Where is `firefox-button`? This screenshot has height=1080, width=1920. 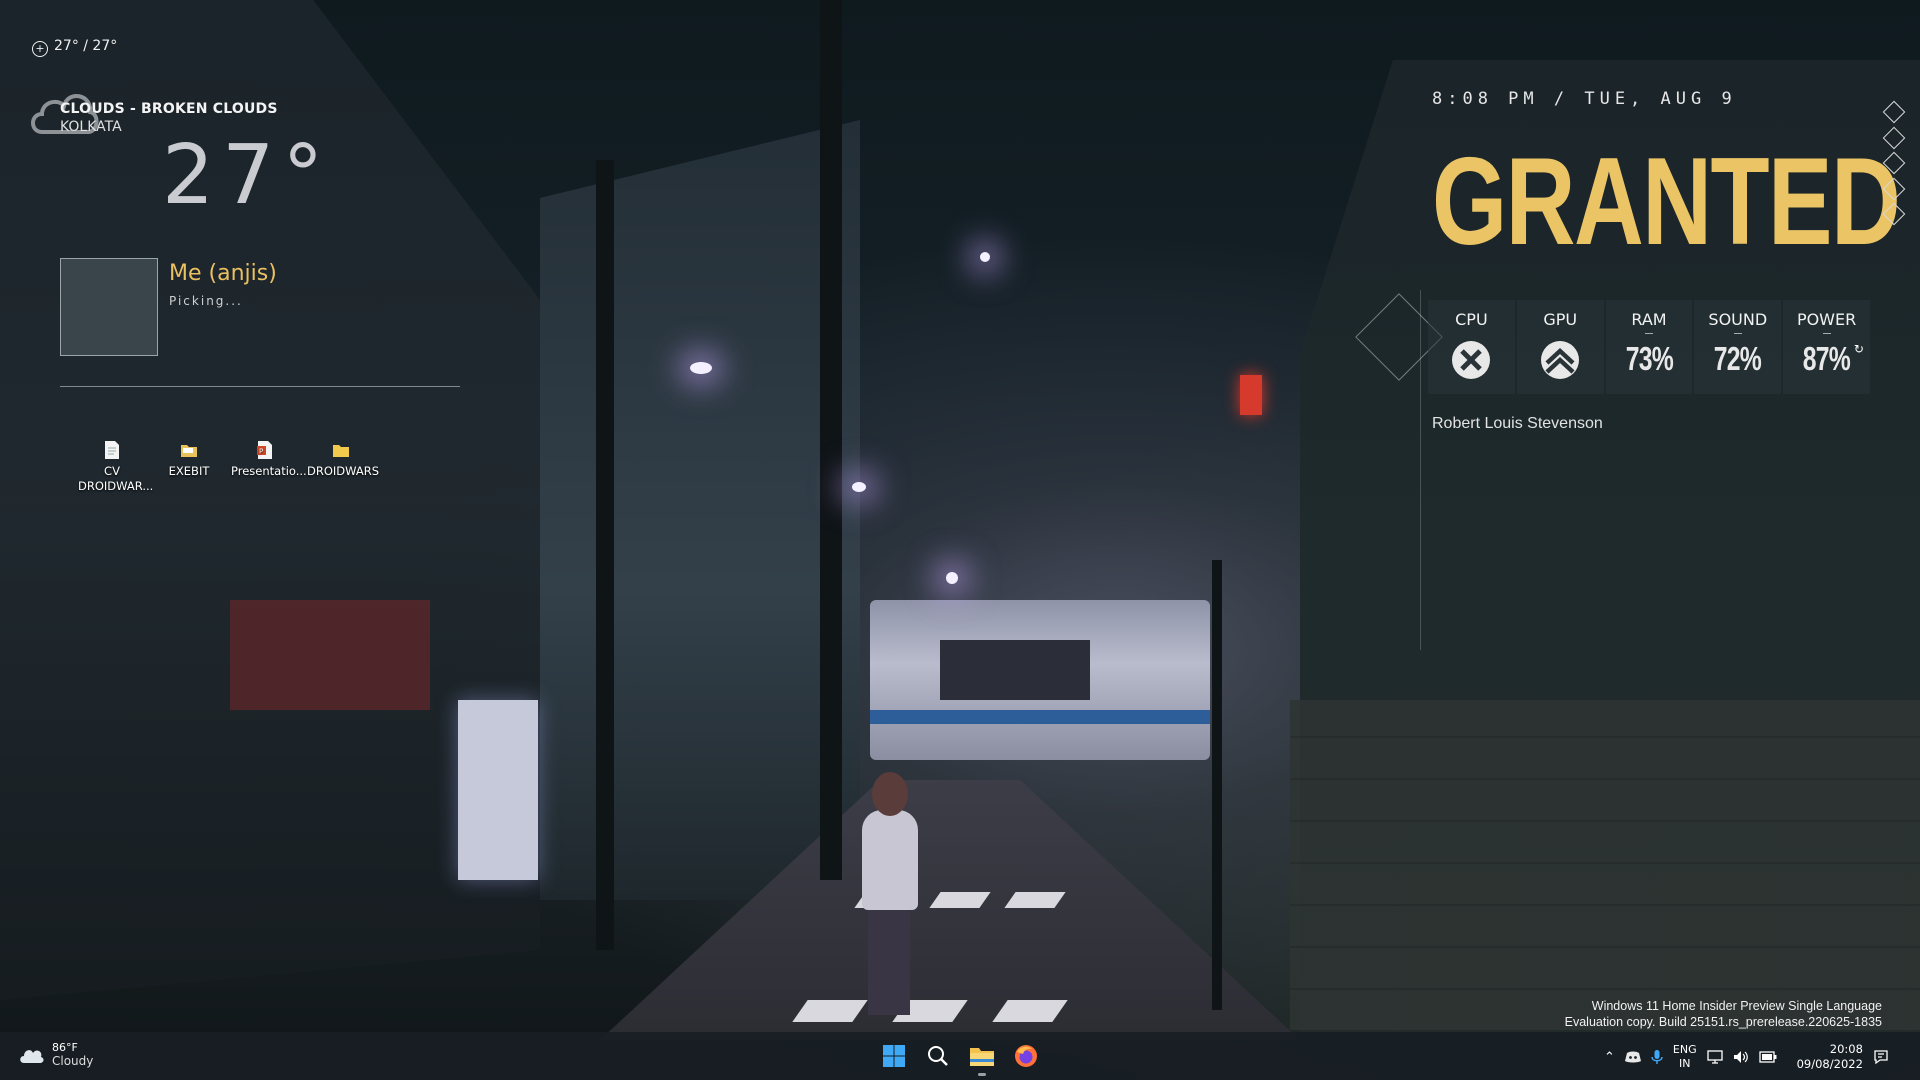 firefox-button is located at coordinates (1026, 1056).